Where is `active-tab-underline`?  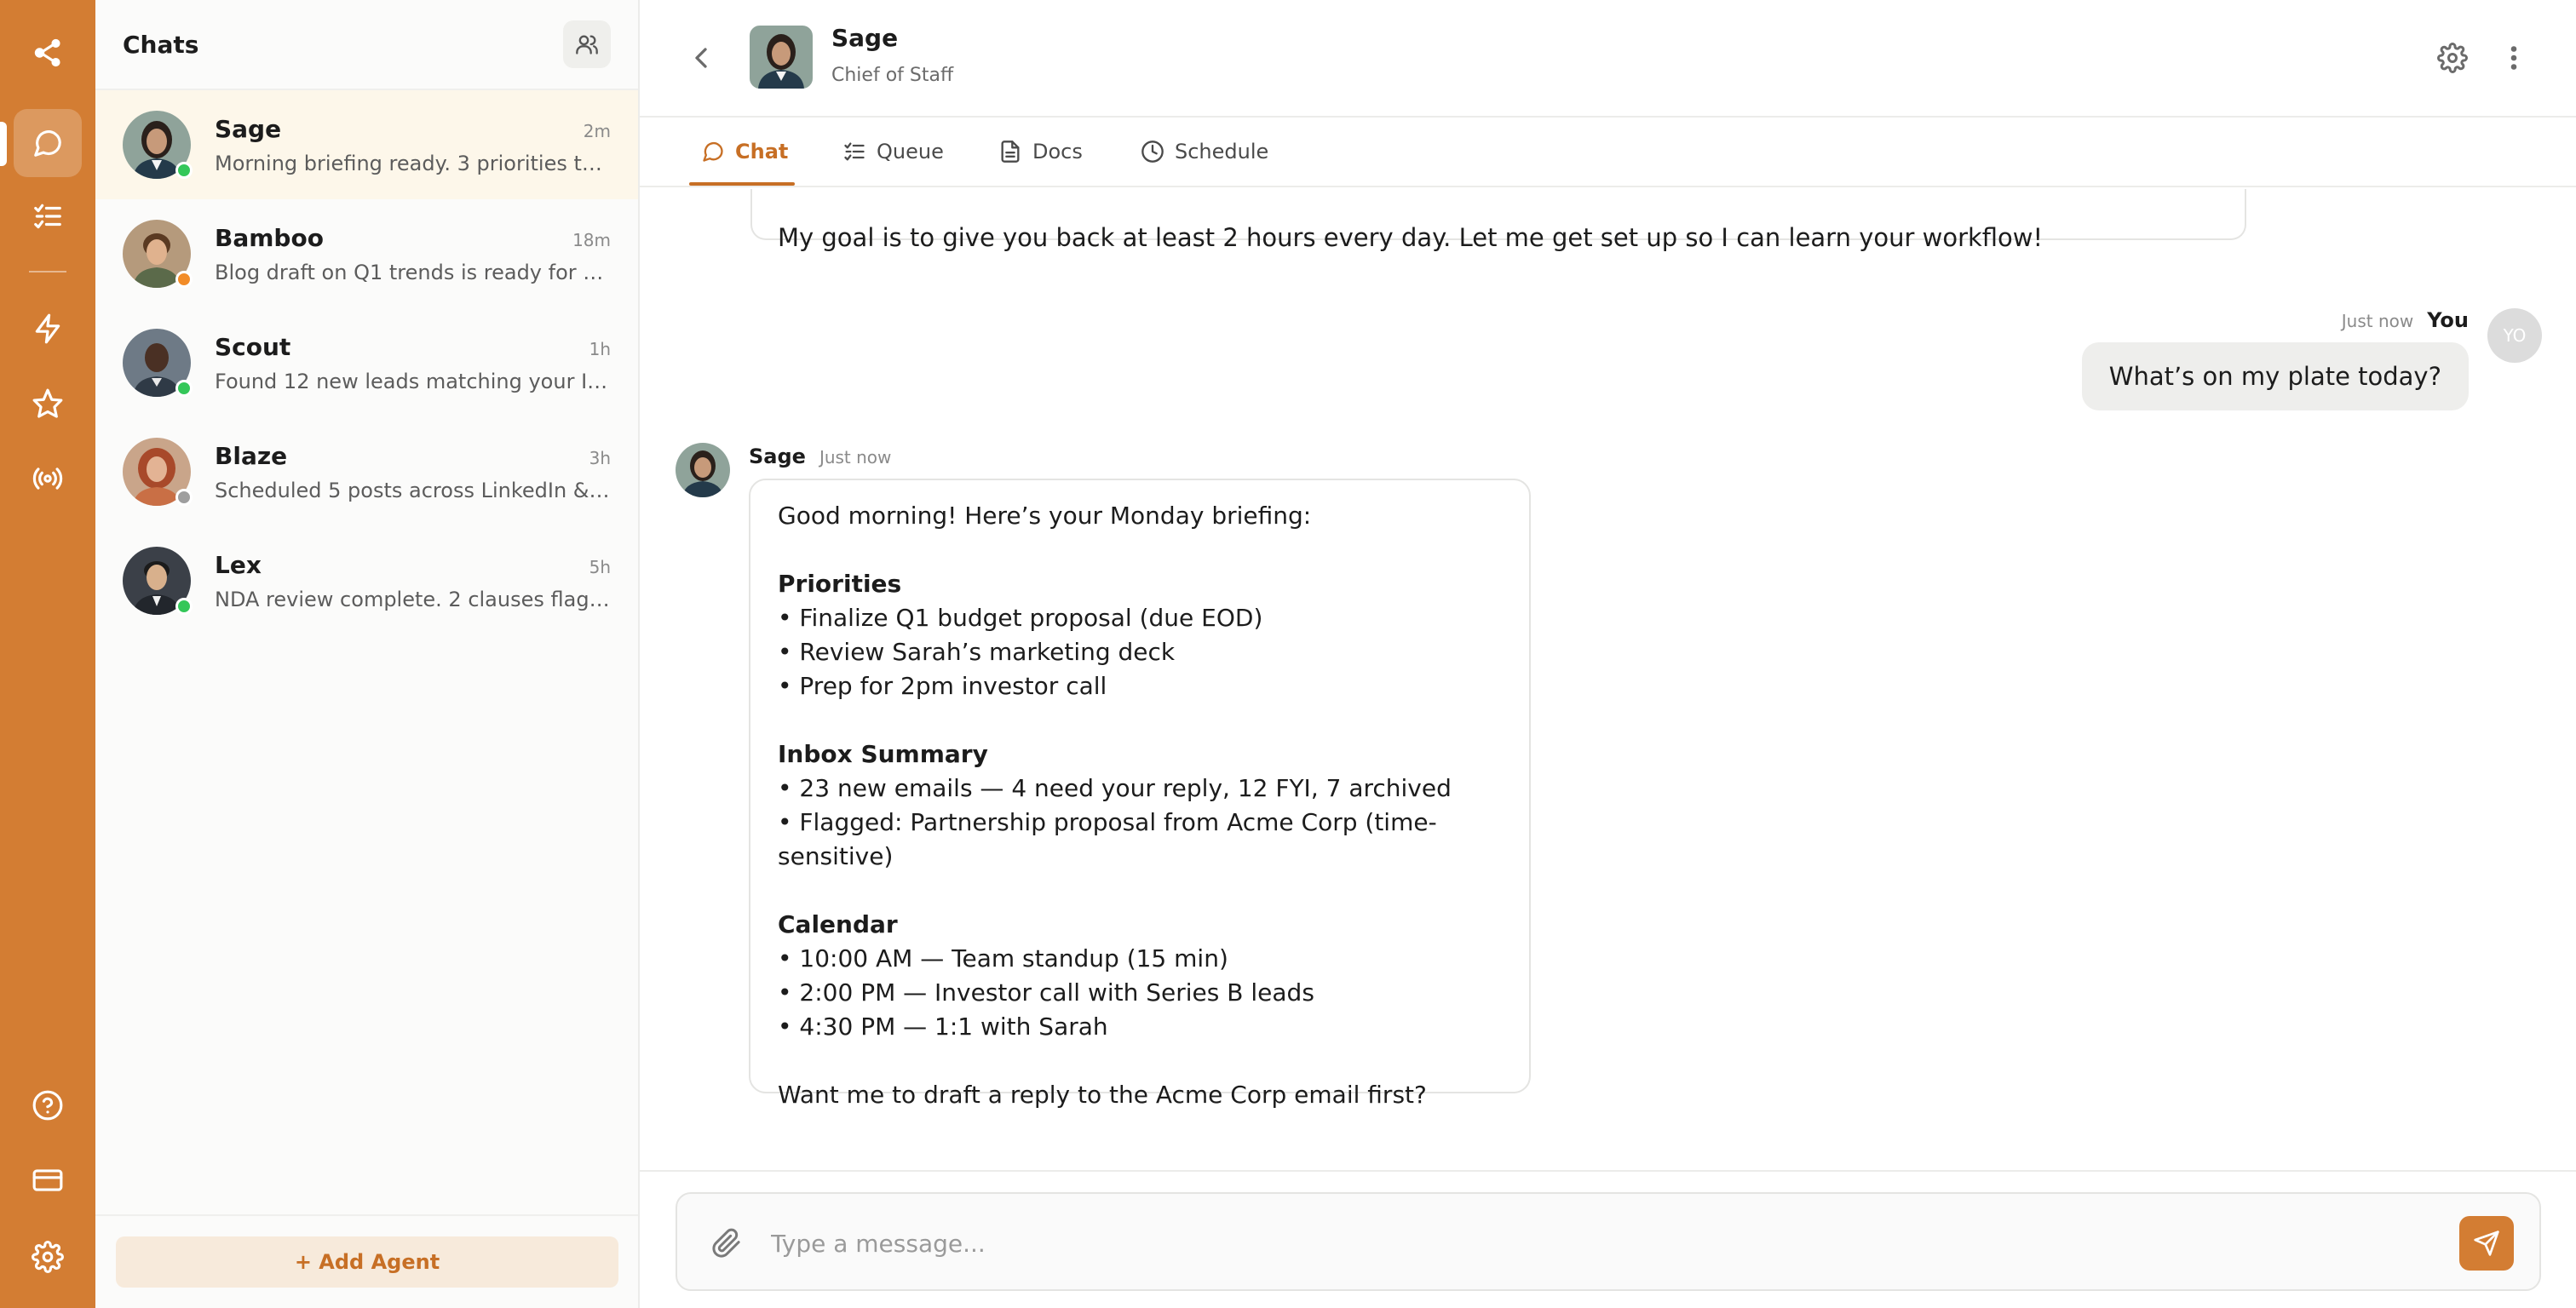
active-tab-underline is located at coordinates (742, 184).